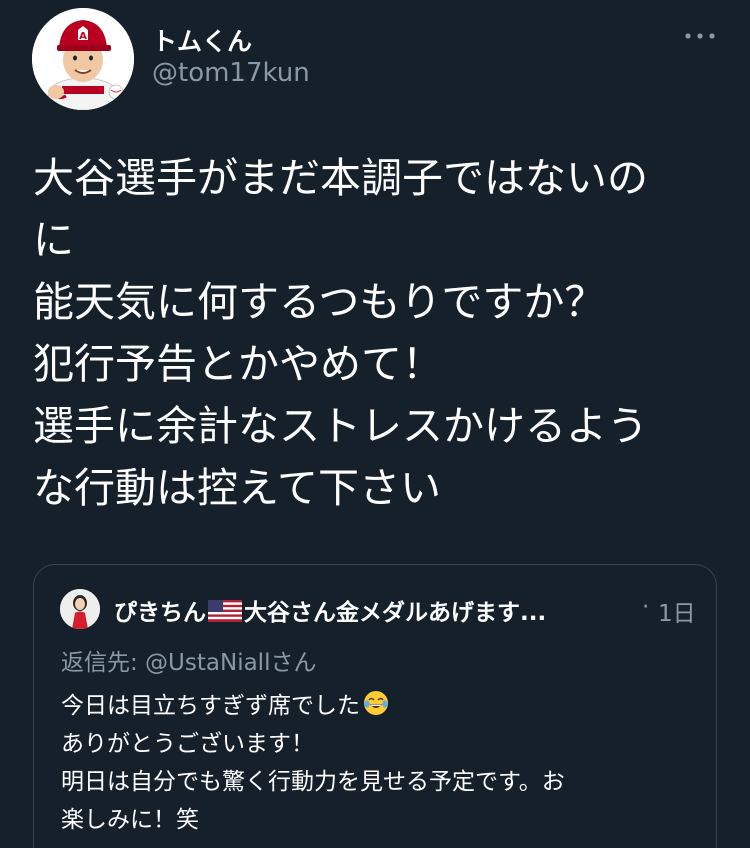  I want to click on author-display-name: トムくん, so click(202, 40).